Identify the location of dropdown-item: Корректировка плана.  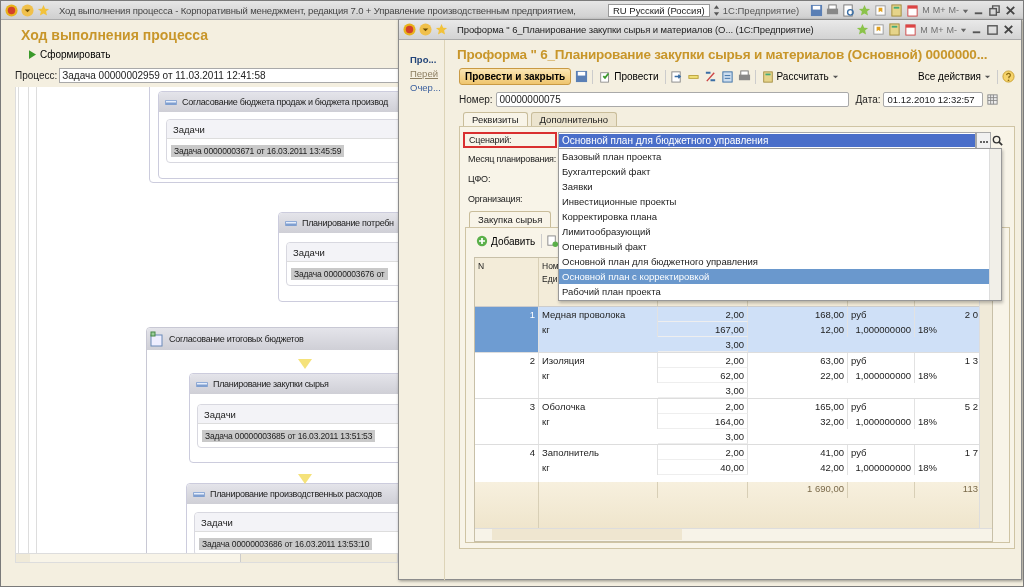
(774, 216).